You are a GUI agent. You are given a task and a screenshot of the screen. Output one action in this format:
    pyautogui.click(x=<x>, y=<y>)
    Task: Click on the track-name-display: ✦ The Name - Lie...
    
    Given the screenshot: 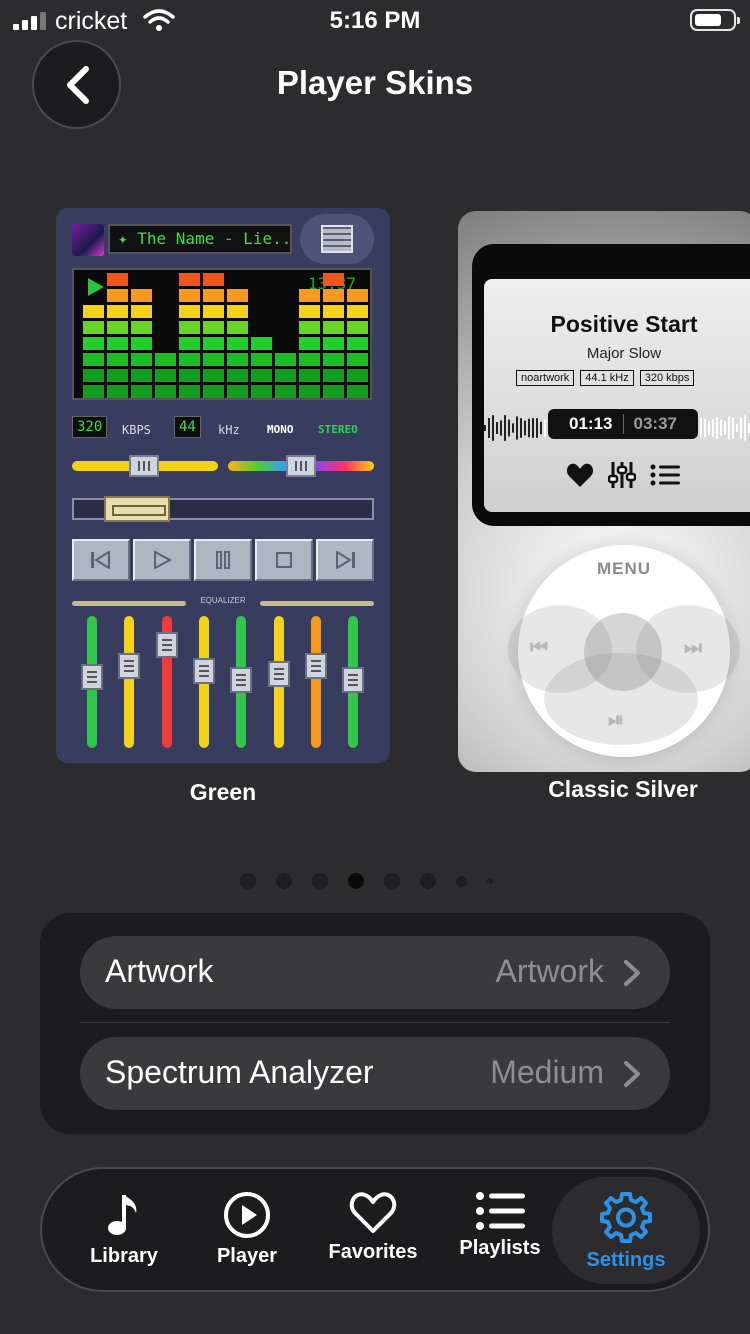 What is the action you would take?
    pyautogui.click(x=200, y=239)
    